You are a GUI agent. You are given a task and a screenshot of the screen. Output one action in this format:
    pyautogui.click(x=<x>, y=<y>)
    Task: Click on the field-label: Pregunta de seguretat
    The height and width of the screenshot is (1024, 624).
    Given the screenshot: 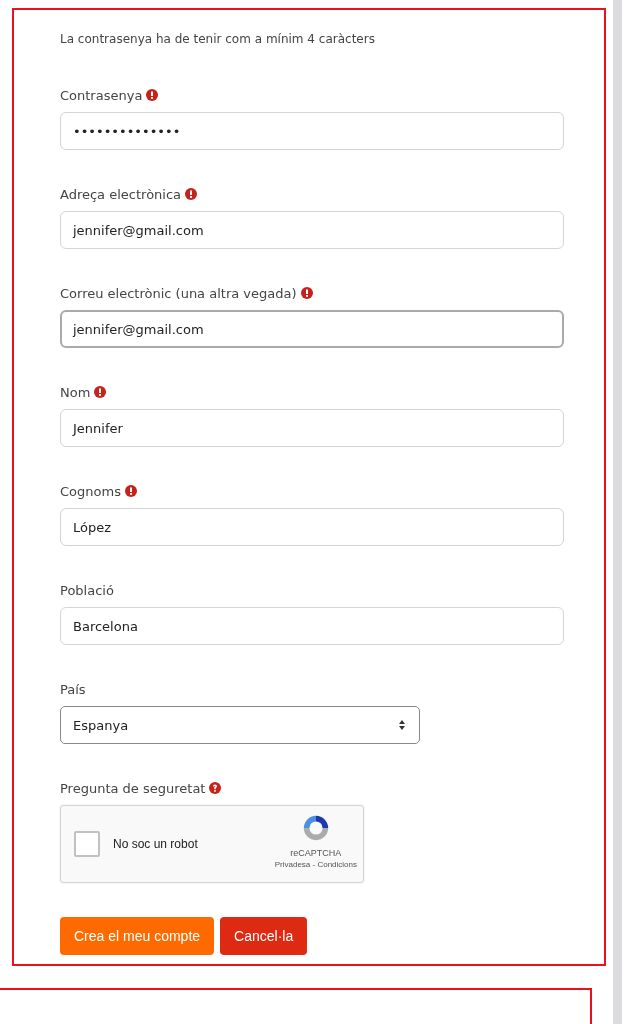 What is the action you would take?
    pyautogui.click(x=133, y=788)
    